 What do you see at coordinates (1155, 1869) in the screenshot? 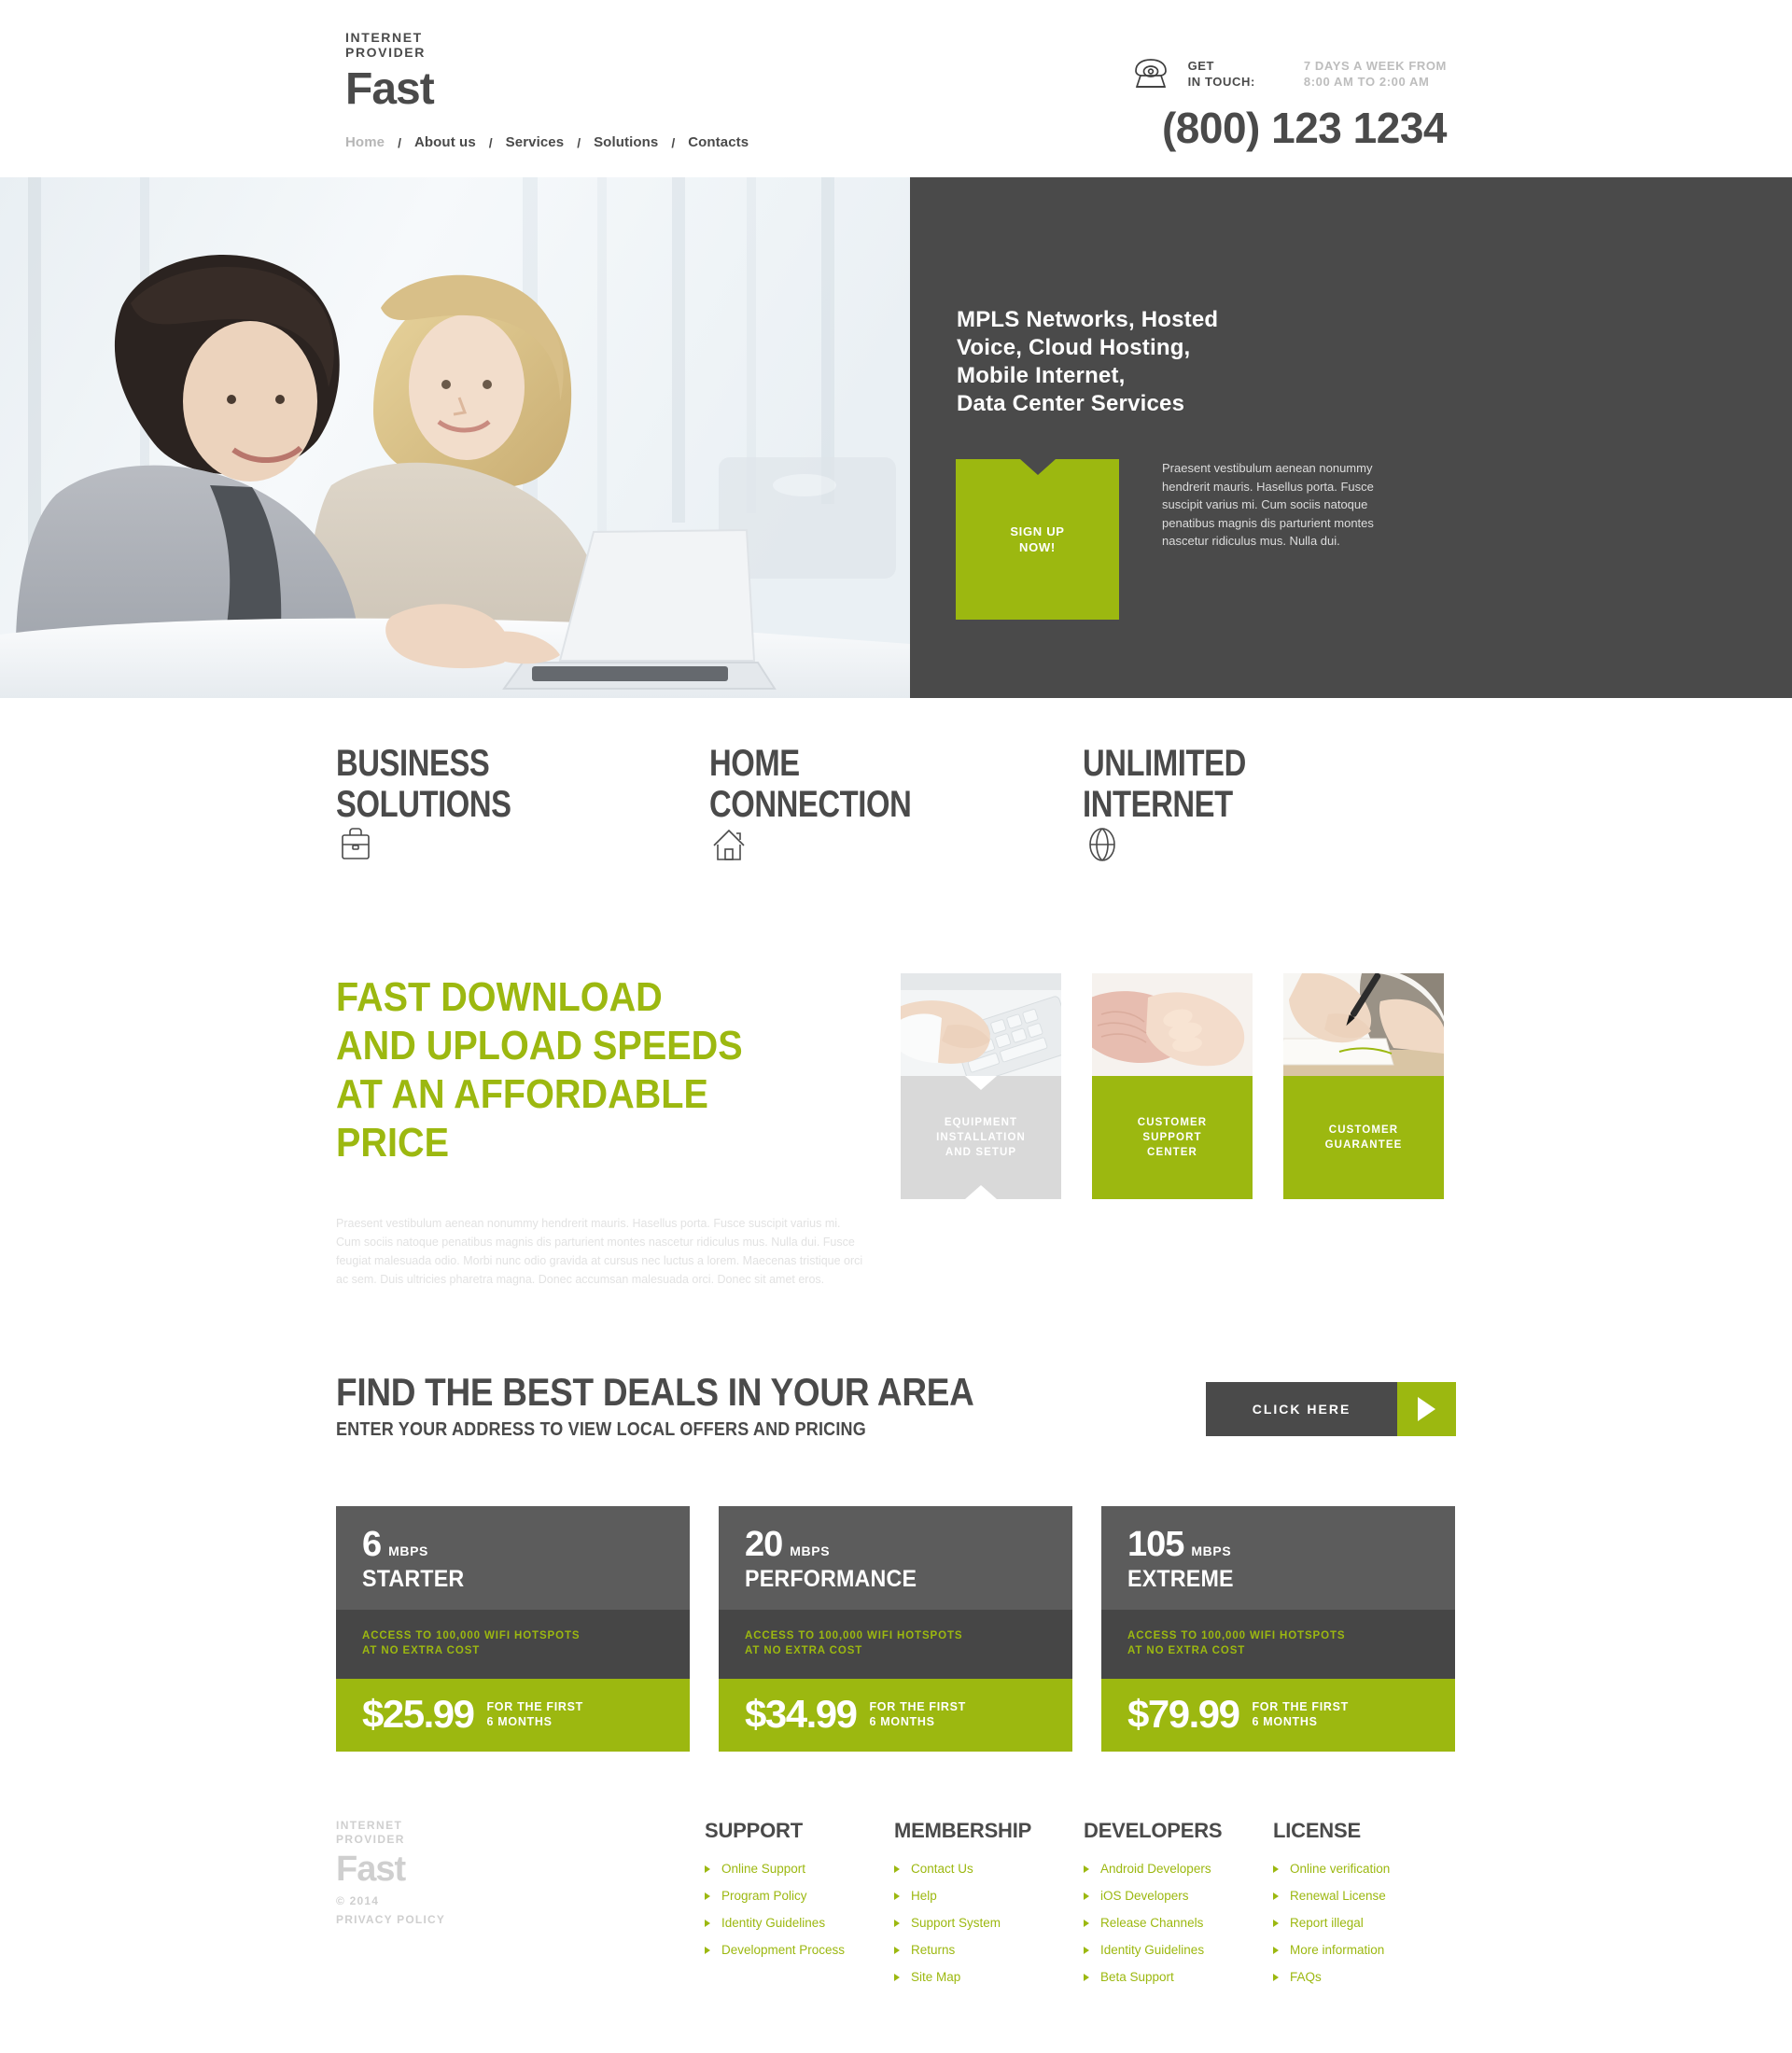
I see `footer-link: Android Developers` at bounding box center [1155, 1869].